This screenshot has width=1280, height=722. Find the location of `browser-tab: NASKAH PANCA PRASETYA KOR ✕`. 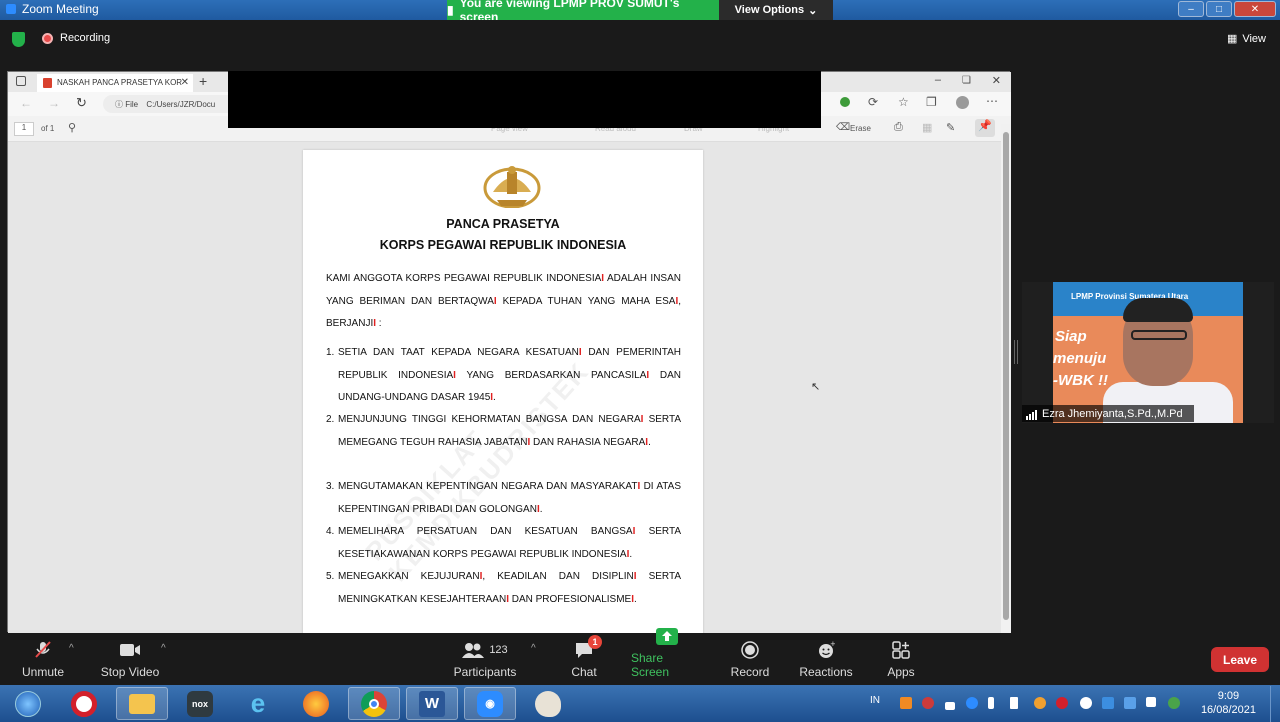

browser-tab: NASKAH PANCA PRASETYA KOR ✕ is located at coordinates (115, 83).